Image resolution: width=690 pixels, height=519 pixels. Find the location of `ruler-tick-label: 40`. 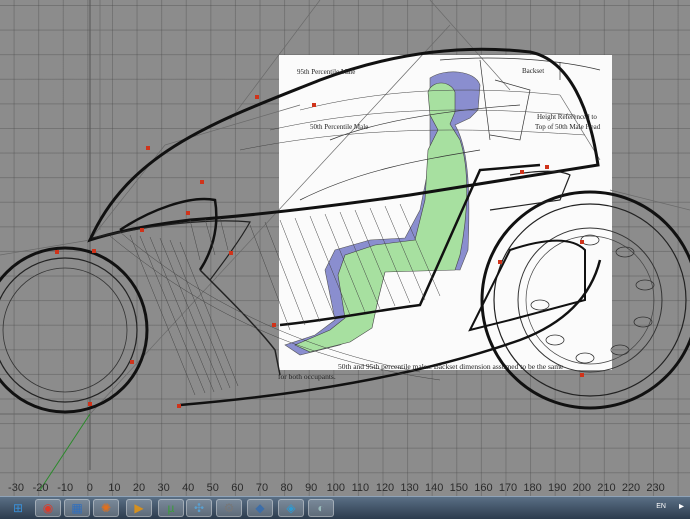

ruler-tick-label: 40 is located at coordinates (188, 488).